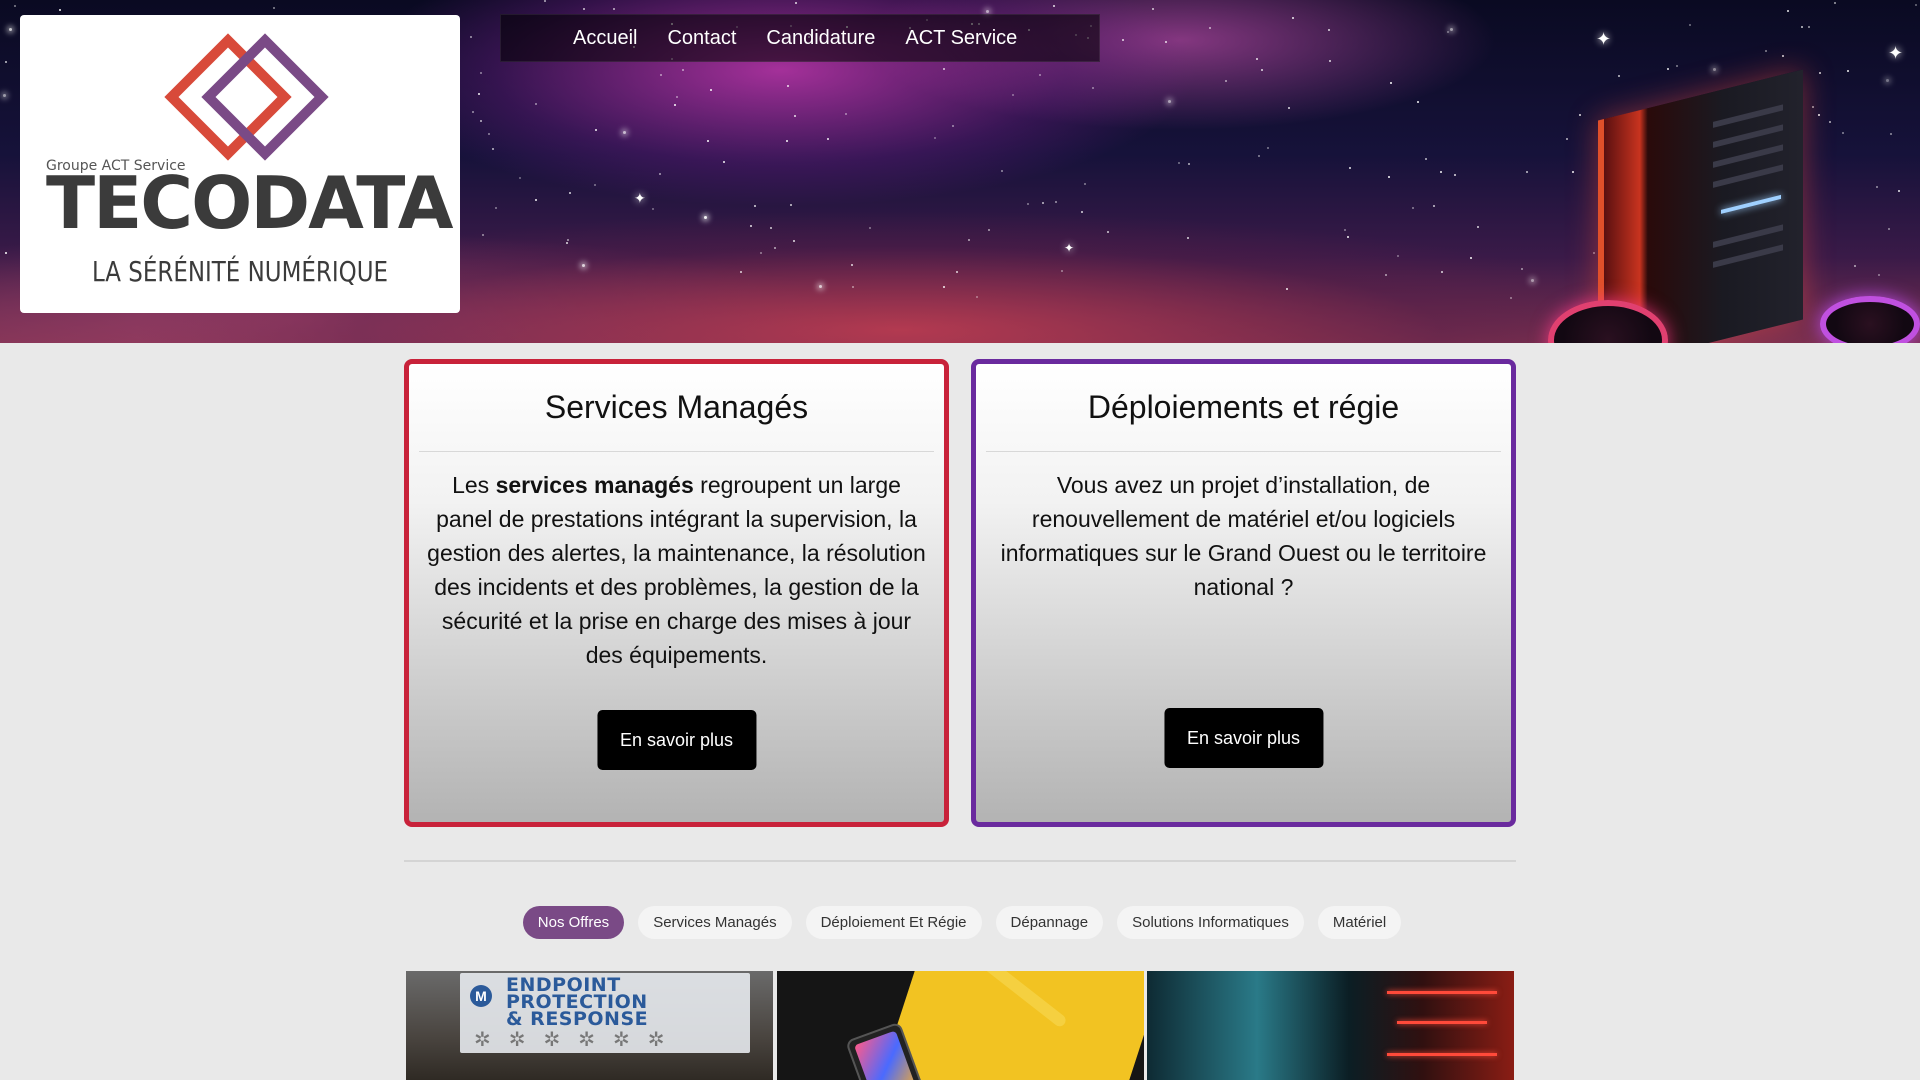  What do you see at coordinates (960, 1025) in the screenshot?
I see `gallery-item-materiel` at bounding box center [960, 1025].